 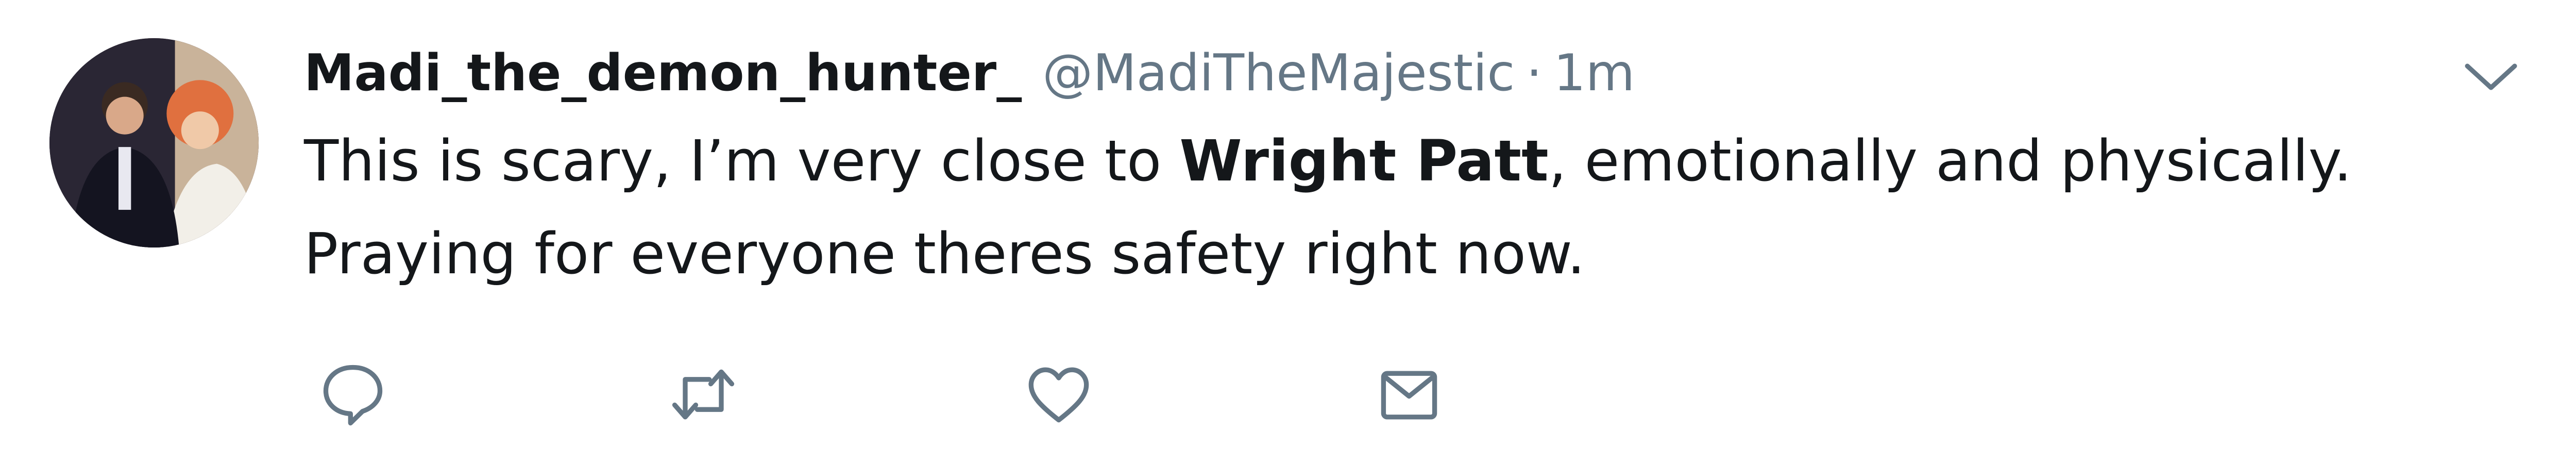 I want to click on reply-button, so click(x=353, y=394).